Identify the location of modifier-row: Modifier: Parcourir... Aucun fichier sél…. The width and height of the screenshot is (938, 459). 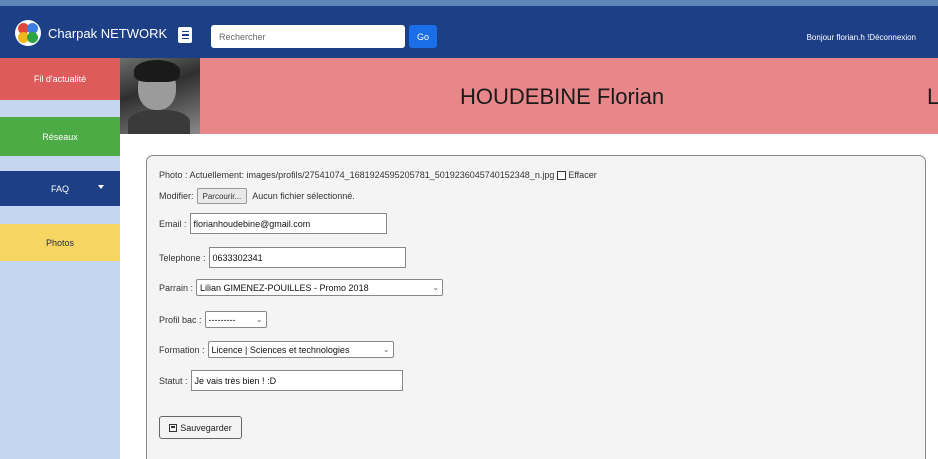
(257, 196).